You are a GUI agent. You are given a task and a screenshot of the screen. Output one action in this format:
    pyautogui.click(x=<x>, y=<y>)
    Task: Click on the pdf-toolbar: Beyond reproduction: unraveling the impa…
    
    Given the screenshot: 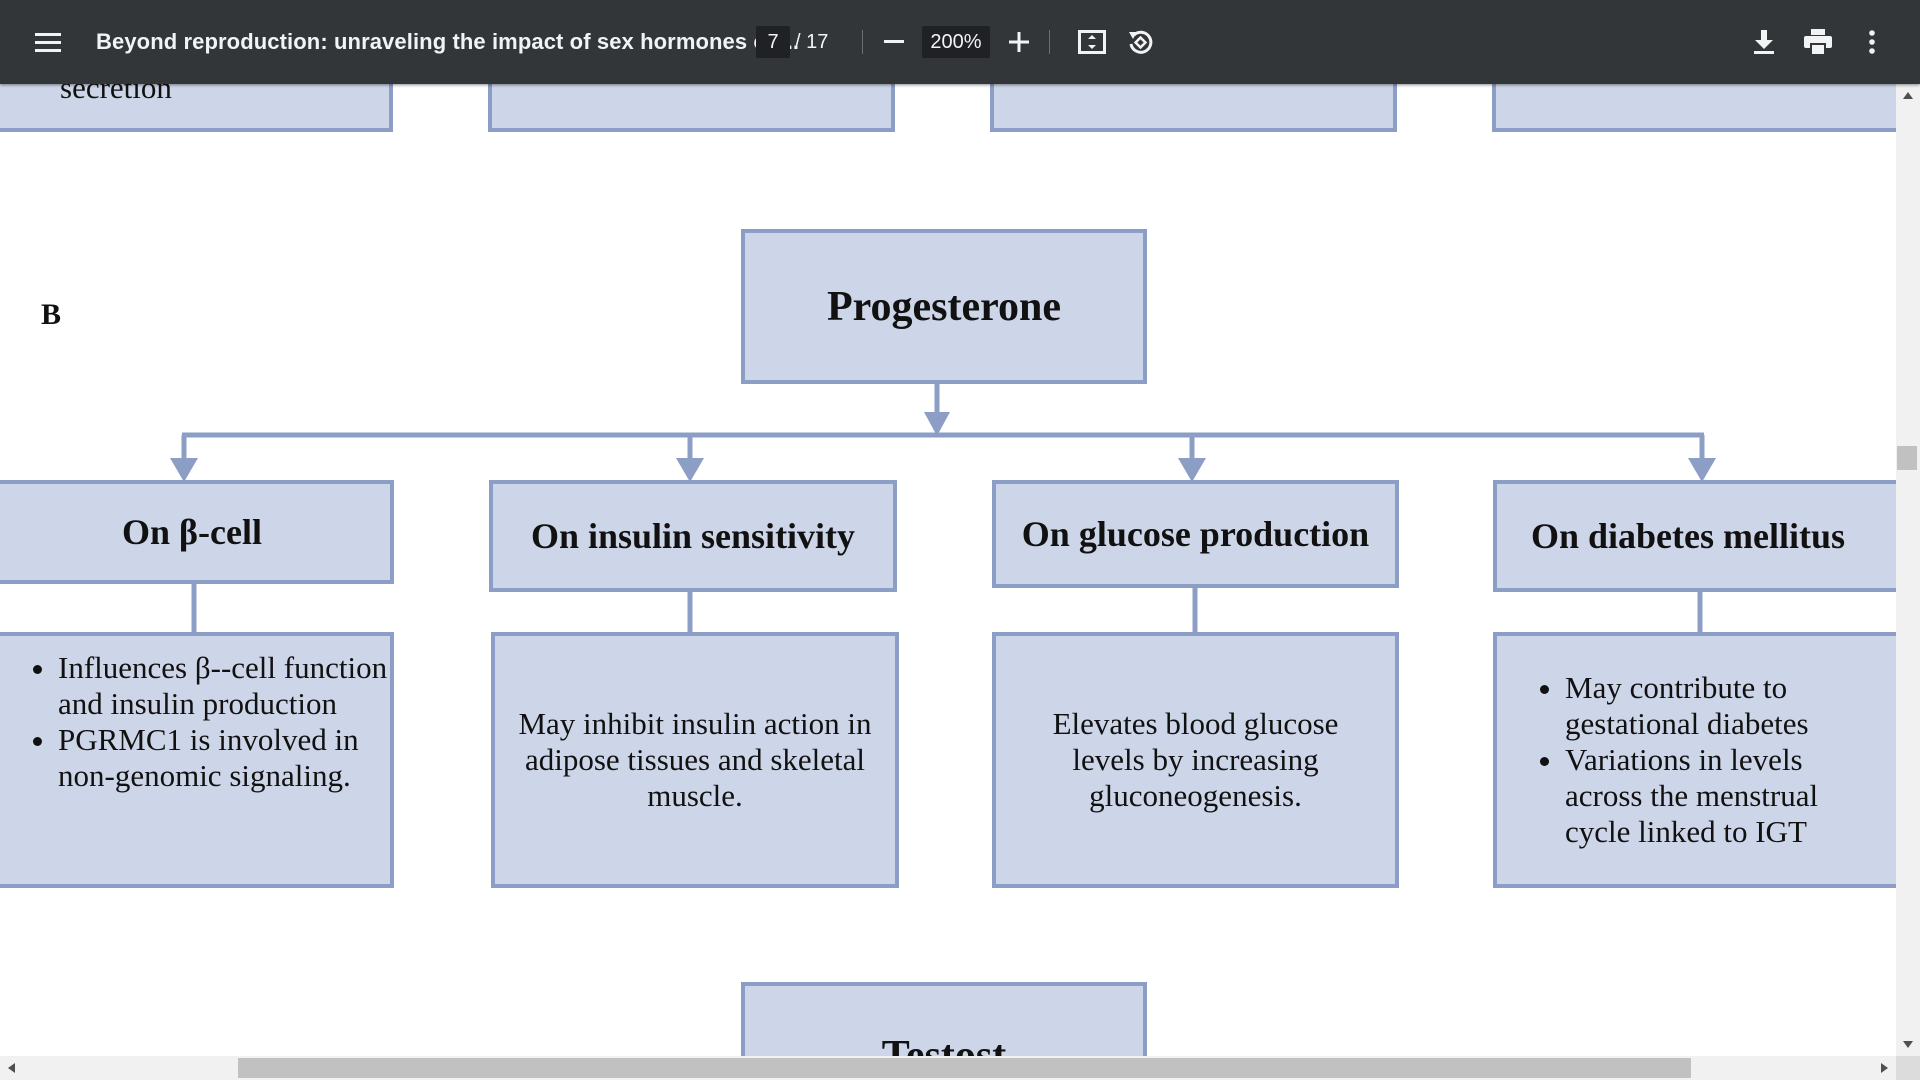 What is the action you would take?
    pyautogui.click(x=960, y=42)
    